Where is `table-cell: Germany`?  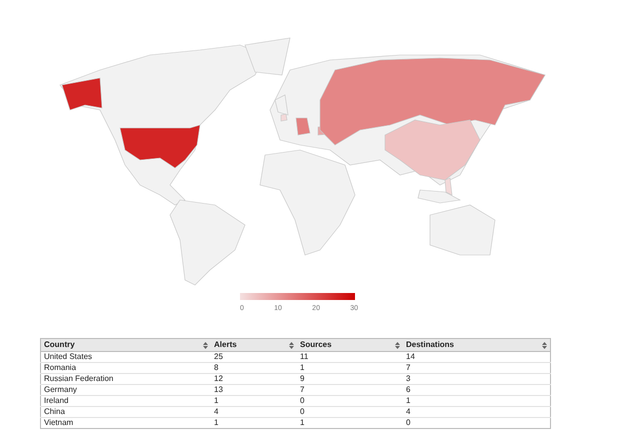 table-cell: Germany is located at coordinates (60, 389).